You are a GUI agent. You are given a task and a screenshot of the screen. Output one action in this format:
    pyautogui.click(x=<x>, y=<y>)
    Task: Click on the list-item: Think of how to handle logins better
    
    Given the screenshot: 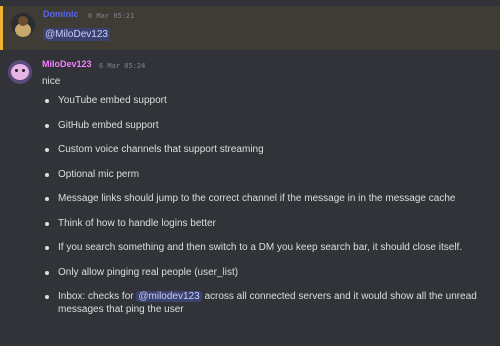 What is the action you would take?
    pyautogui.click(x=267, y=223)
    